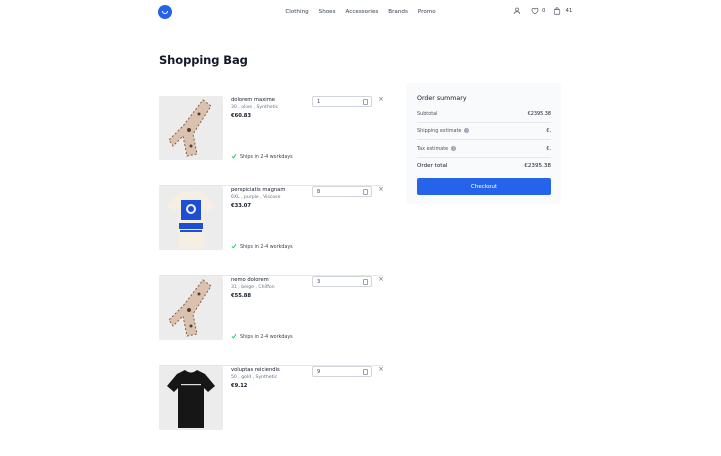  What do you see at coordinates (203, 60) in the screenshot?
I see `page-title: Shopping Bag` at bounding box center [203, 60].